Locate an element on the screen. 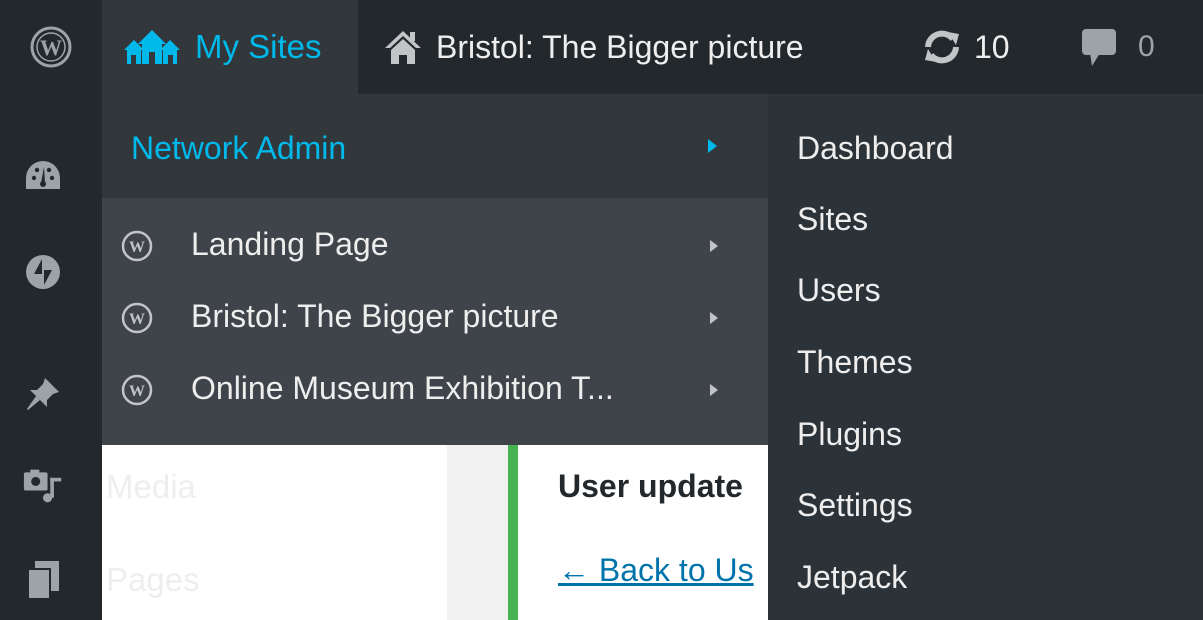 This screenshot has width=1203, height=620. comments-button: 0 is located at coordinates (1141, 47).